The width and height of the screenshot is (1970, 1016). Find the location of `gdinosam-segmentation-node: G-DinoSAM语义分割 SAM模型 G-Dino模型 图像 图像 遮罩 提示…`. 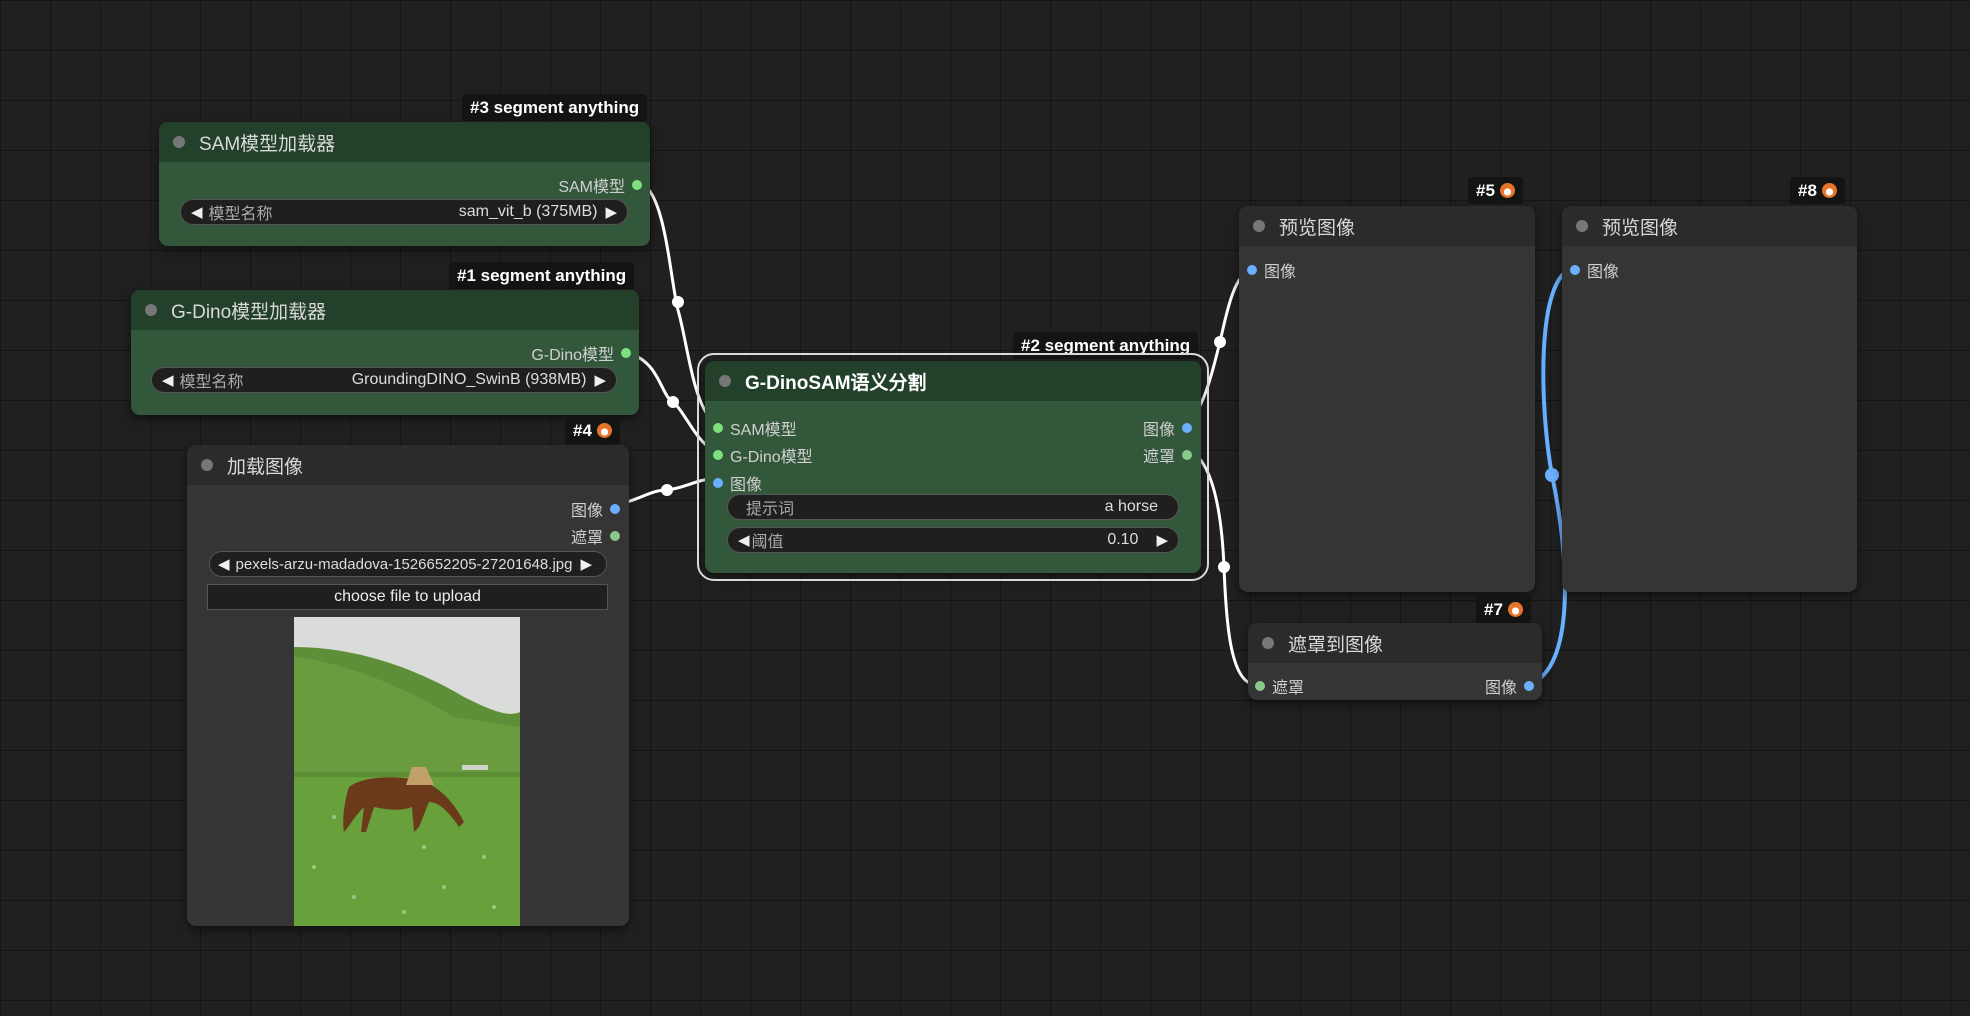

gdinosam-segmentation-node: G-DinoSAM语义分割 SAM模型 G-Dino模型 图像 图像 遮罩 提示… is located at coordinates (953, 467).